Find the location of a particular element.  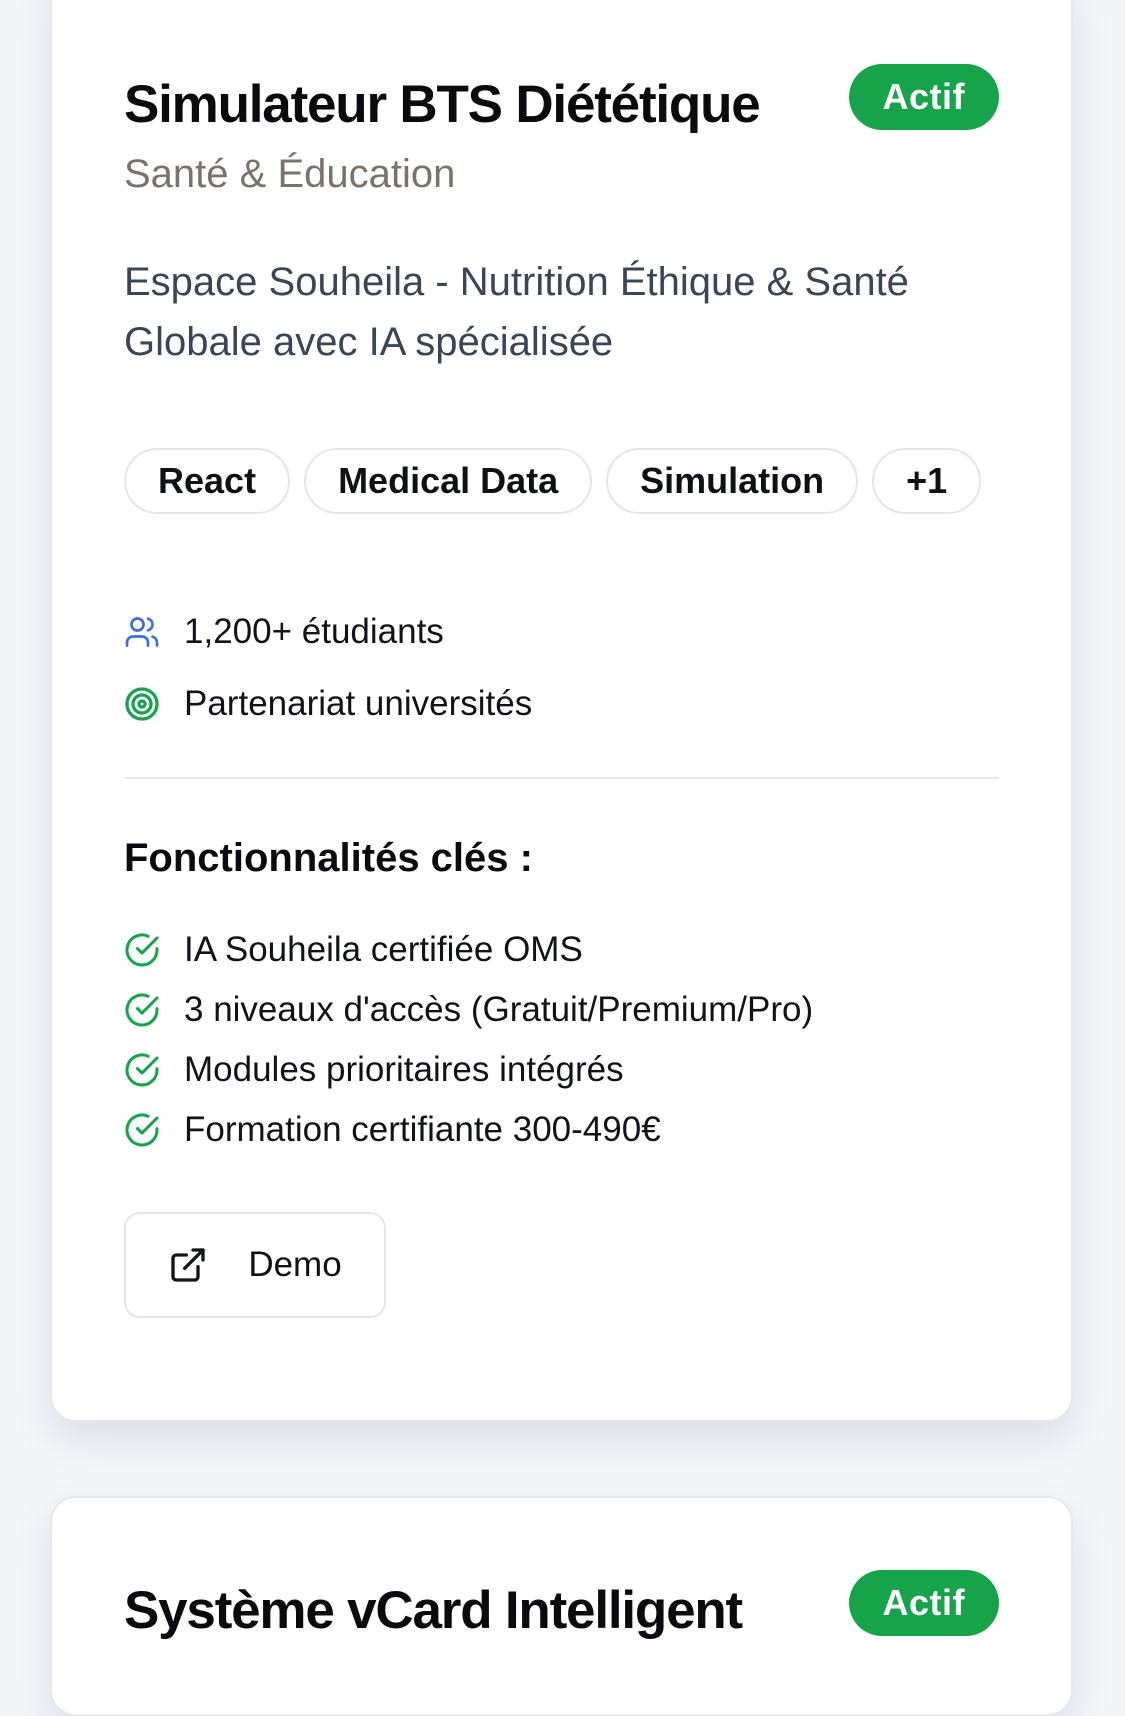

more-tags-chip: +1 is located at coordinates (927, 481).